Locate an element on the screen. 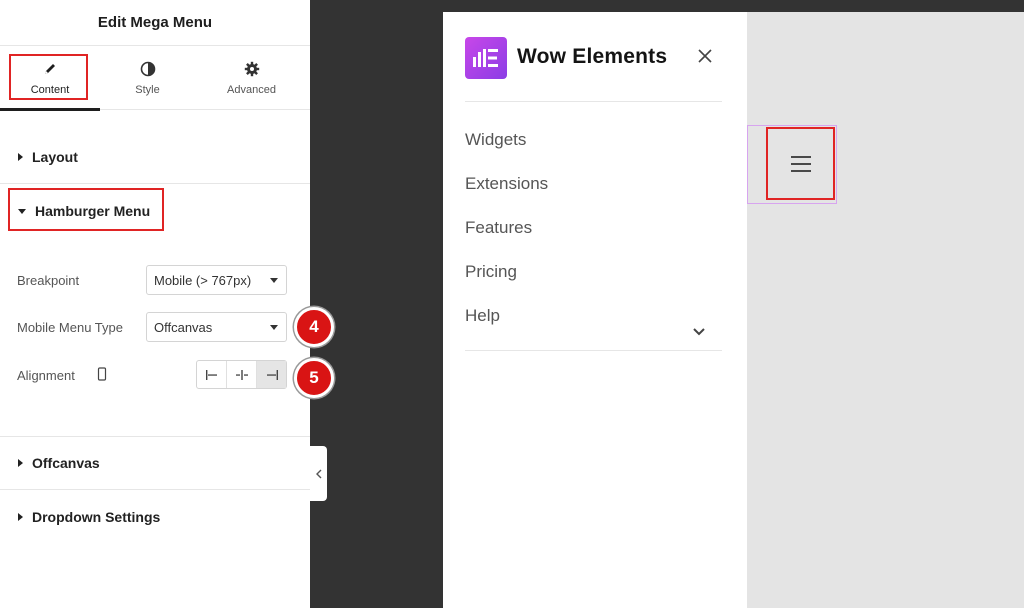 This screenshot has width=1024, height=608. mobile-device-icon is located at coordinates (102, 376).